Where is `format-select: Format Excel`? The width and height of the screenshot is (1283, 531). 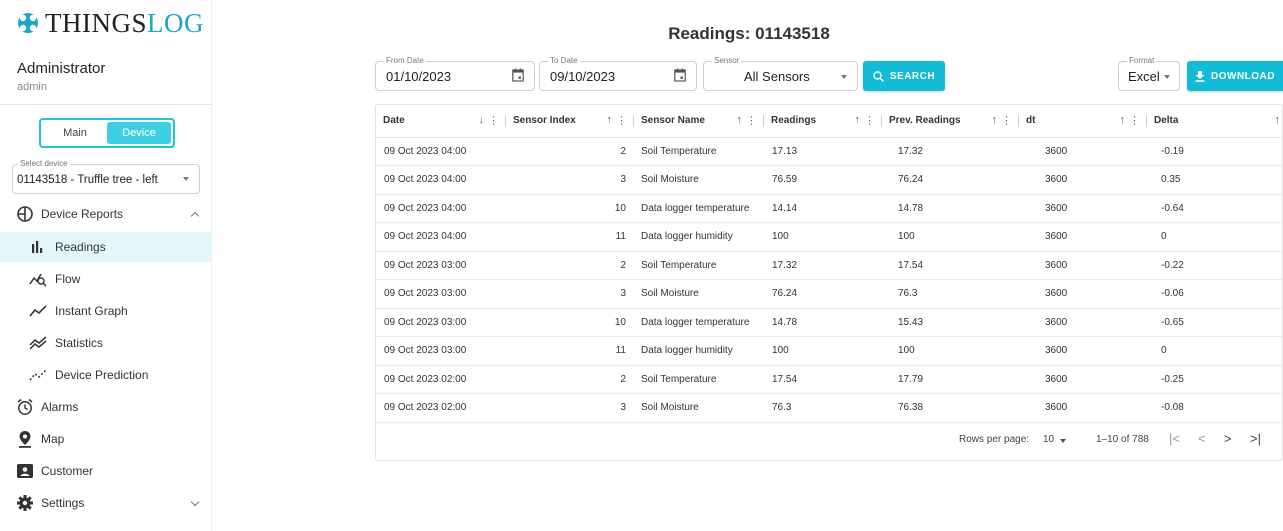
format-select: Format Excel is located at coordinates (1149, 73).